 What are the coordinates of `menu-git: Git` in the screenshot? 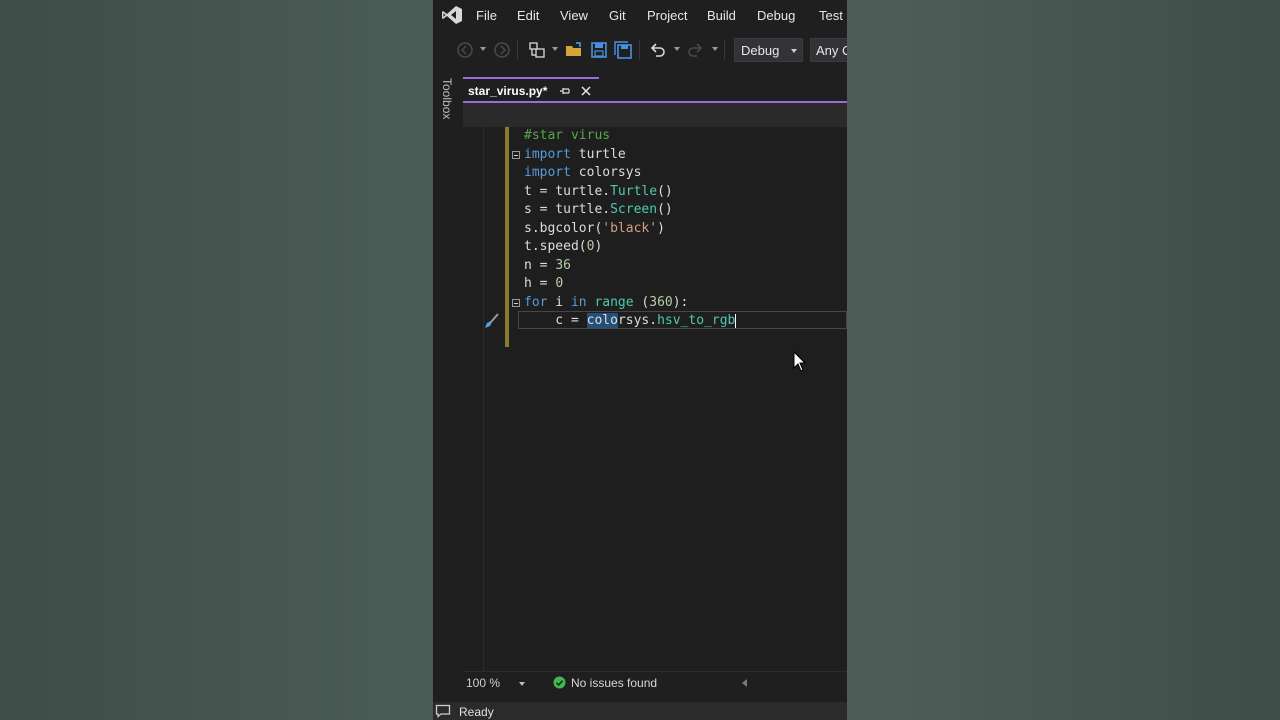 It's located at (617, 15).